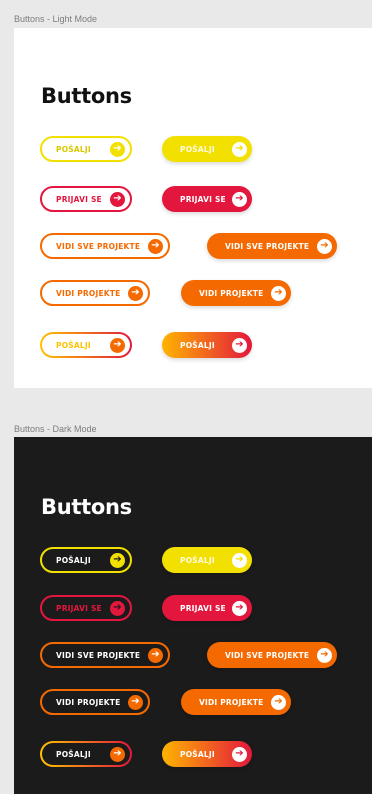  I want to click on frame-label-light: Buttons - Light Mode, so click(56, 19).